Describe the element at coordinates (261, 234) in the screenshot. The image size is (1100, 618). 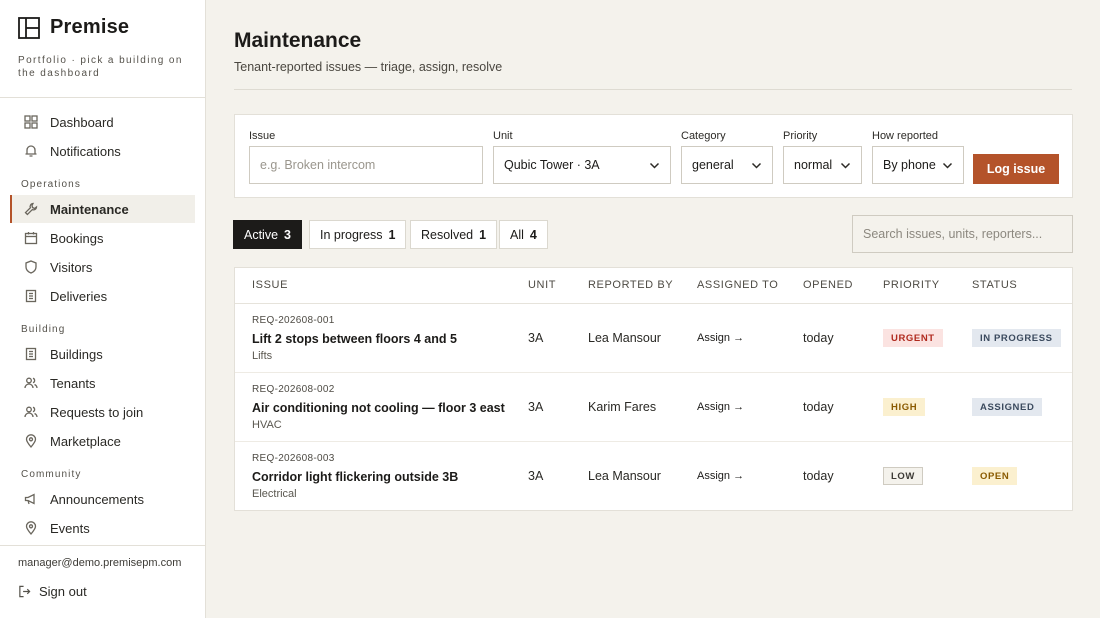
I see `tab-label: Active` at that location.